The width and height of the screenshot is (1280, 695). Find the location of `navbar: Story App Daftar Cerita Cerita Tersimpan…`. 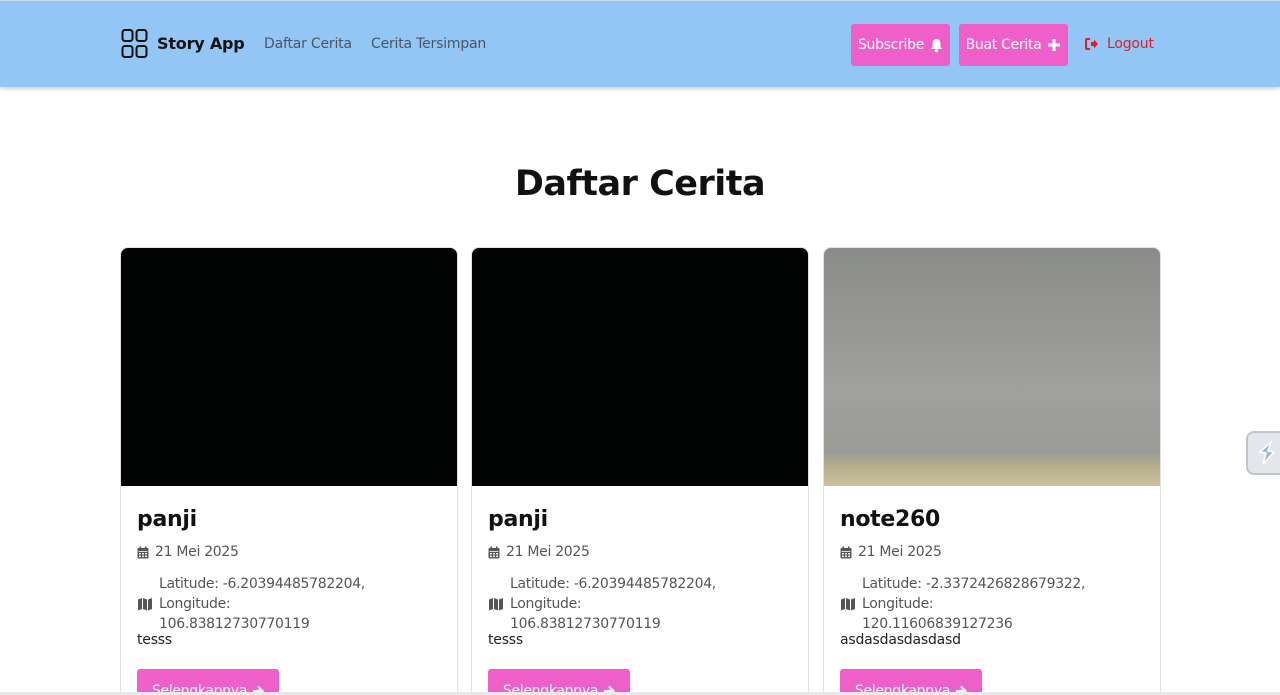

navbar: Story App Daftar Cerita Cerita Tersimpan… is located at coordinates (640, 43).